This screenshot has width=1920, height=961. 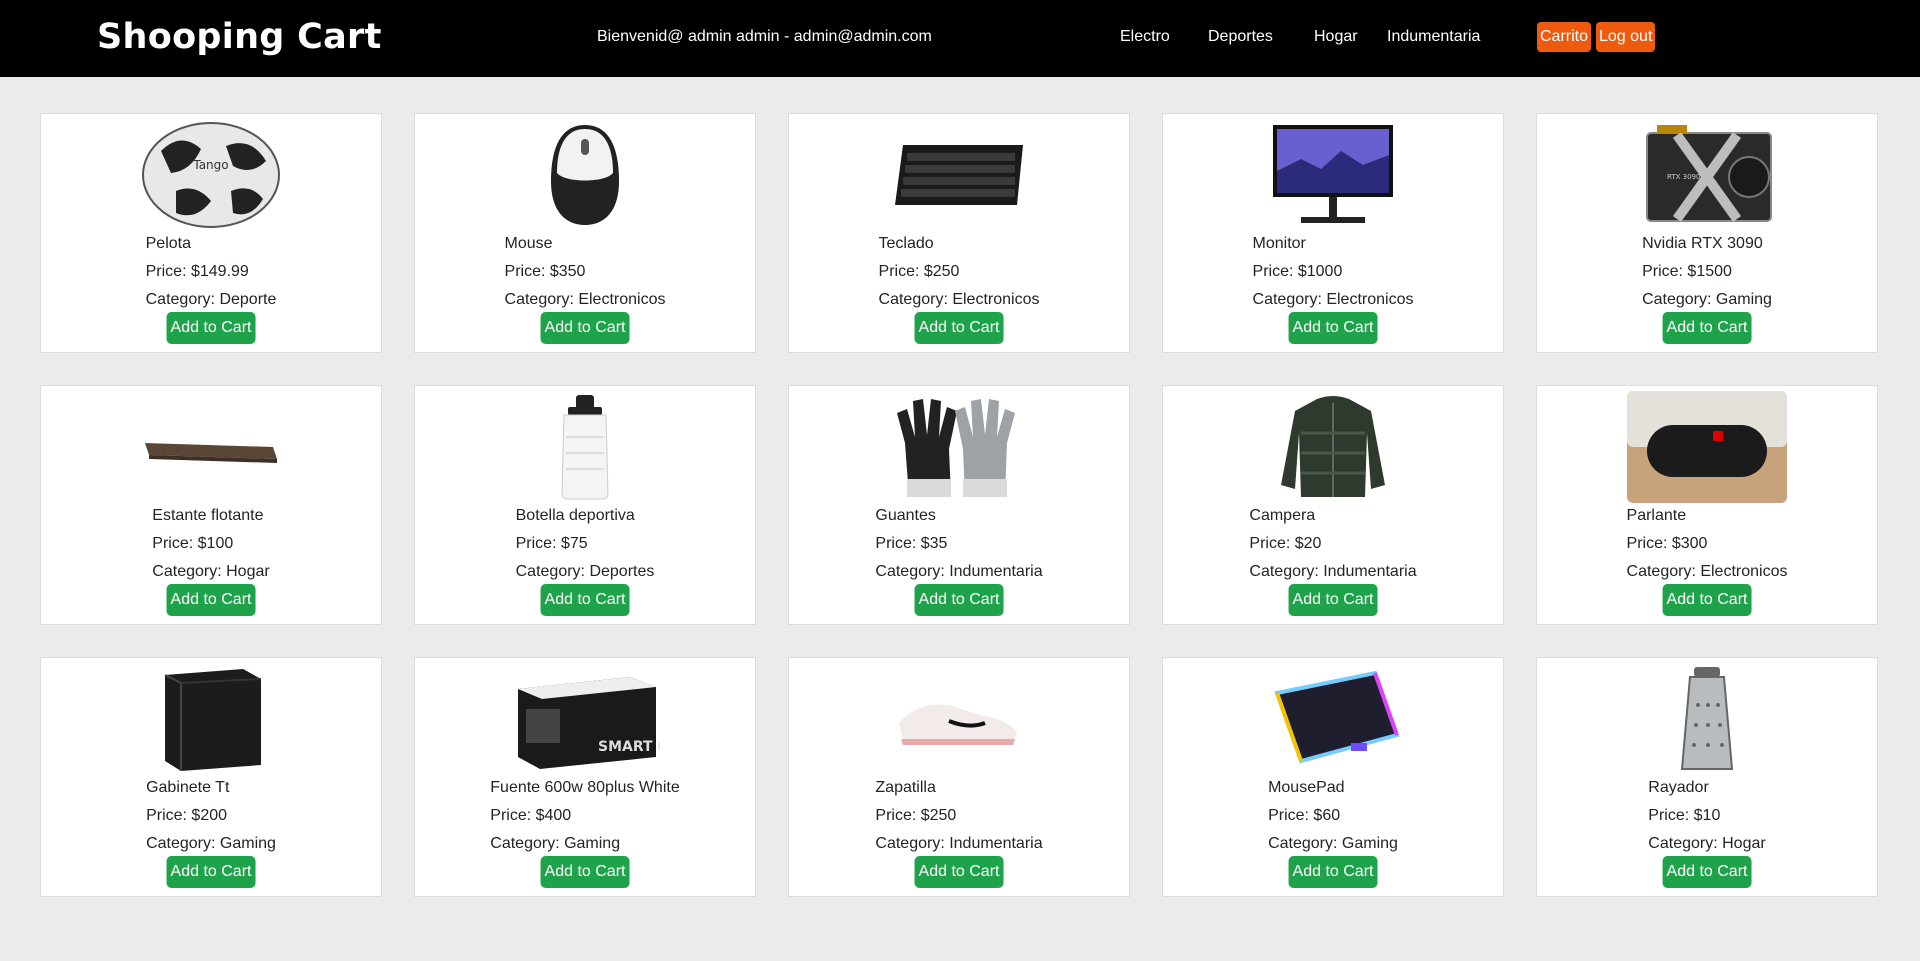 What do you see at coordinates (1702, 243) in the screenshot?
I see `product-name: Nvidia RTX 3090` at bounding box center [1702, 243].